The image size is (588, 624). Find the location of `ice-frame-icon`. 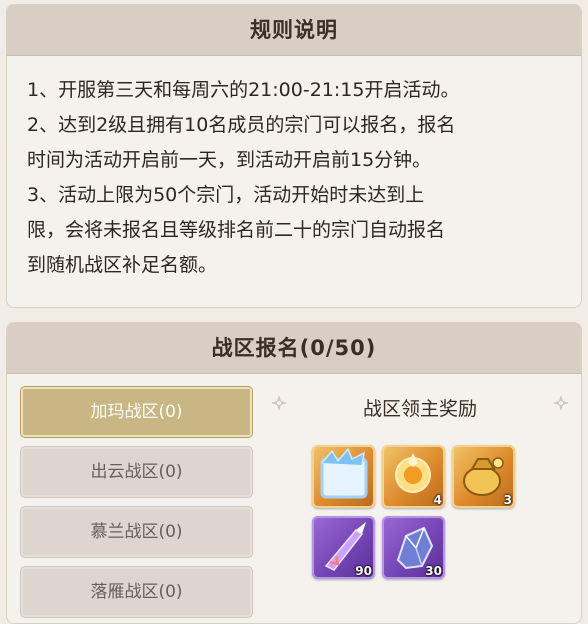

ice-frame-icon is located at coordinates (344, 473).